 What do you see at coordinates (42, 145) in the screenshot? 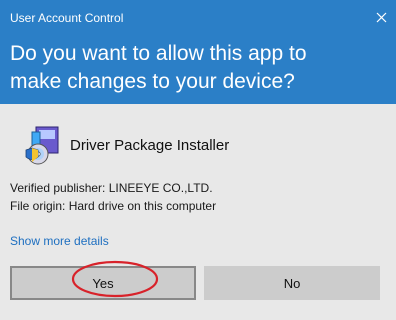
I see `installer-cd-icon` at bounding box center [42, 145].